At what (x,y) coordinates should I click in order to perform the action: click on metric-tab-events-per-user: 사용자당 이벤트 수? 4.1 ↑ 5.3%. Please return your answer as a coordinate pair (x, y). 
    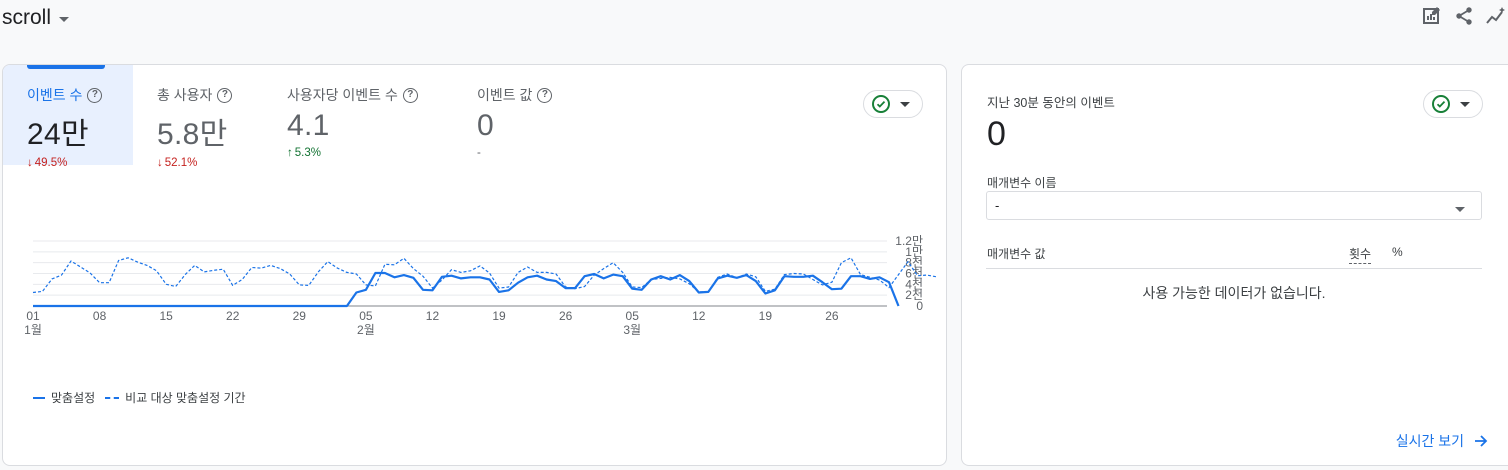
    Looking at the image, I should click on (358, 115).